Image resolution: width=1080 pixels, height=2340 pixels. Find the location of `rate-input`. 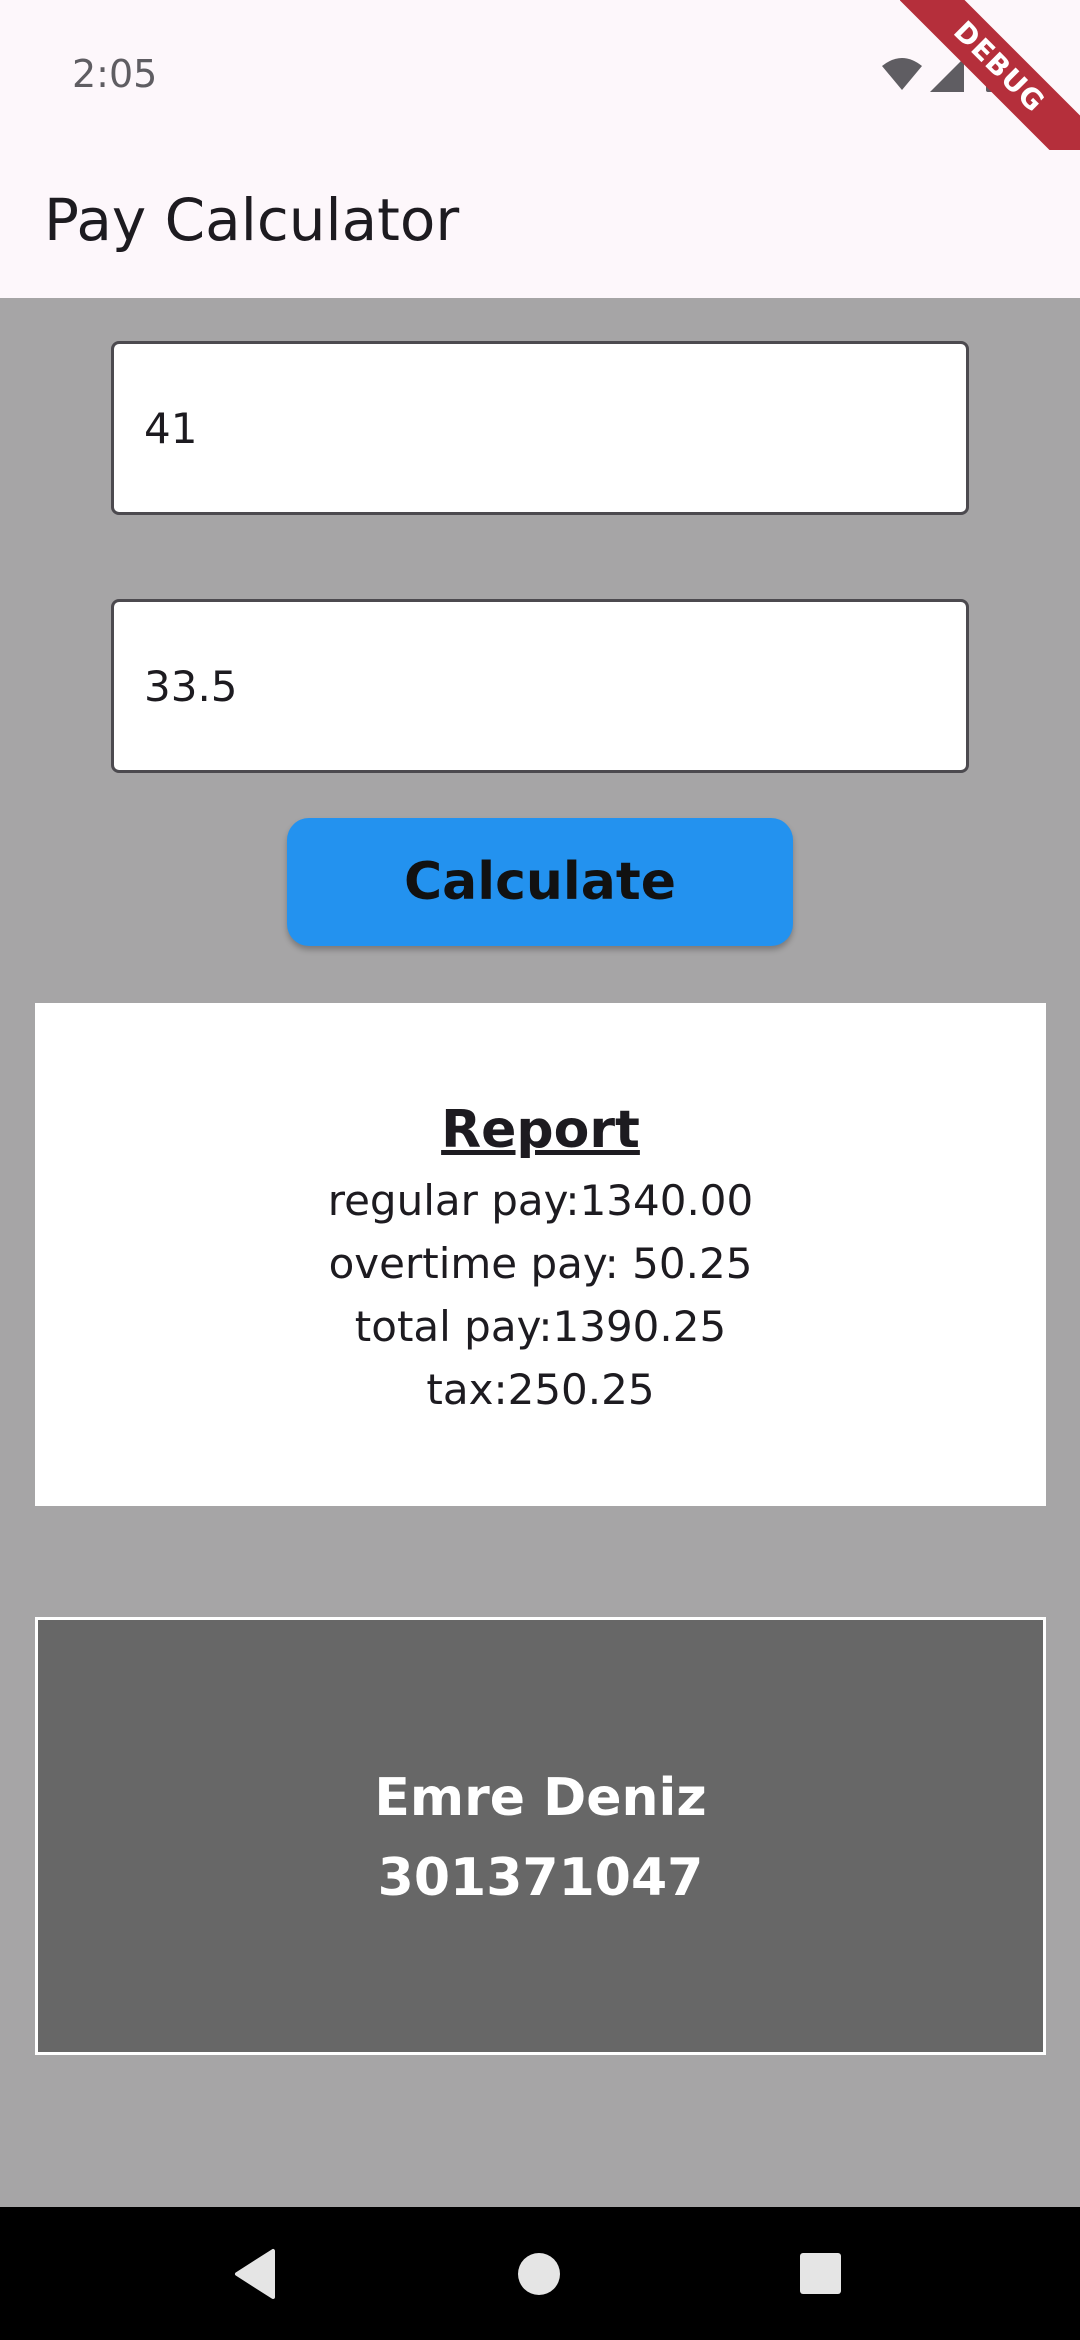

rate-input is located at coordinates (539, 686).